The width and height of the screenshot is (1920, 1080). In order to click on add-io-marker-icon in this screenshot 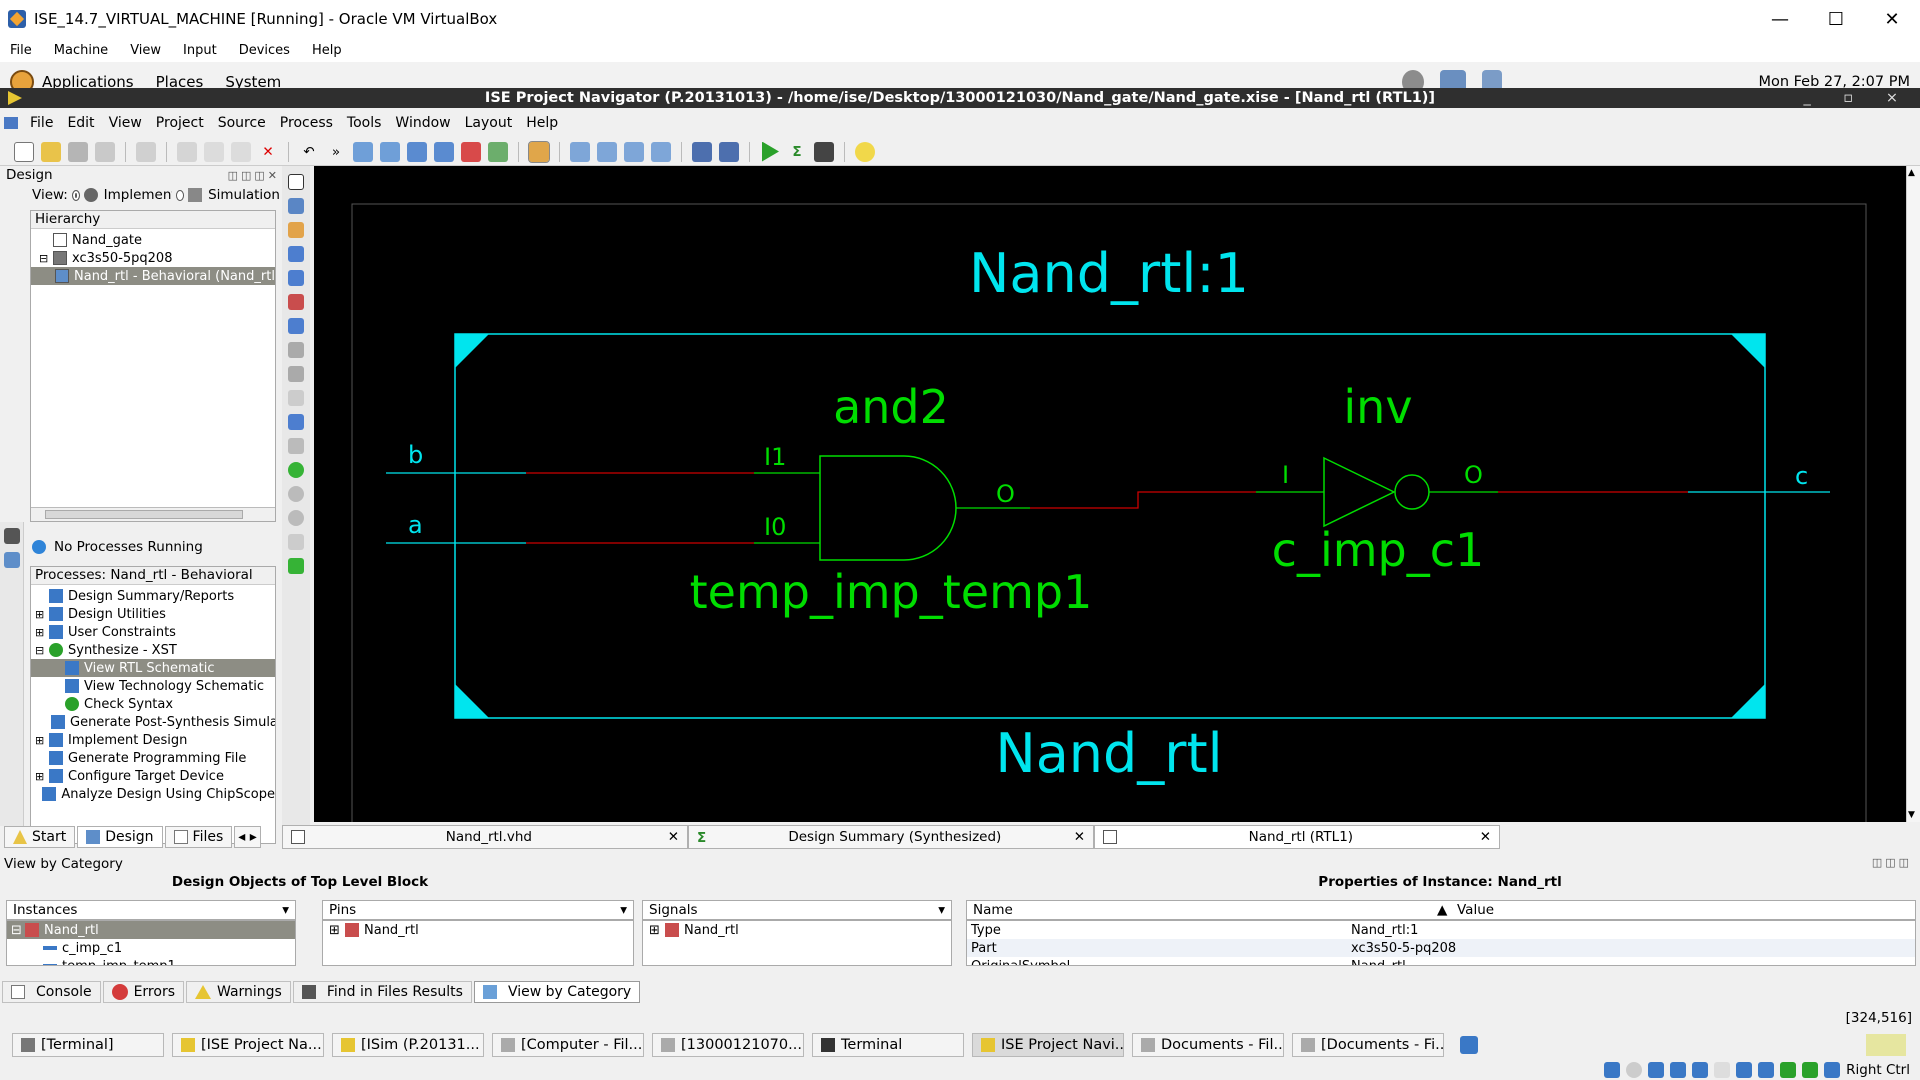, I will do `click(296, 326)`.